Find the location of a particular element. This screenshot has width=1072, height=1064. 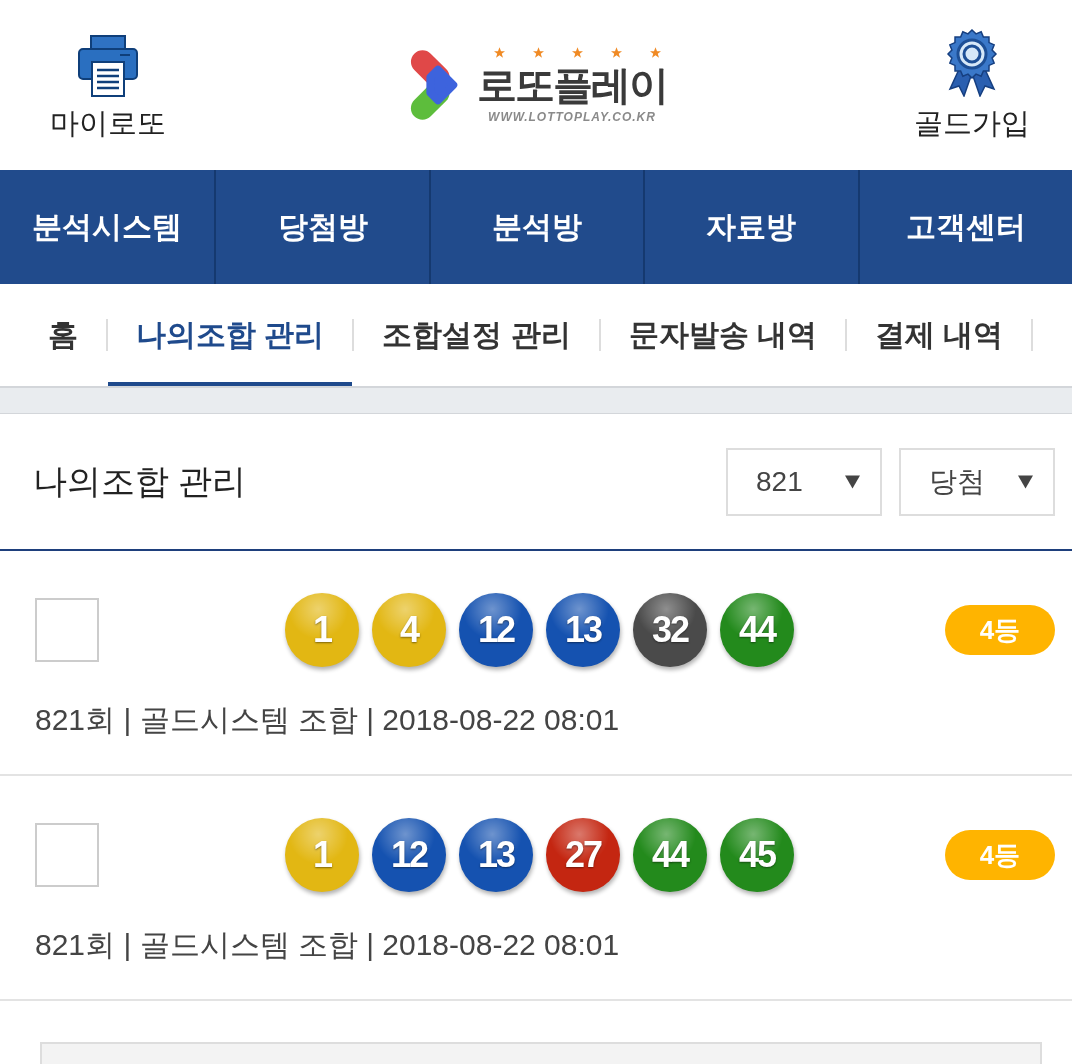

sub-tab: 조합설정 관리 is located at coordinates (476, 335).